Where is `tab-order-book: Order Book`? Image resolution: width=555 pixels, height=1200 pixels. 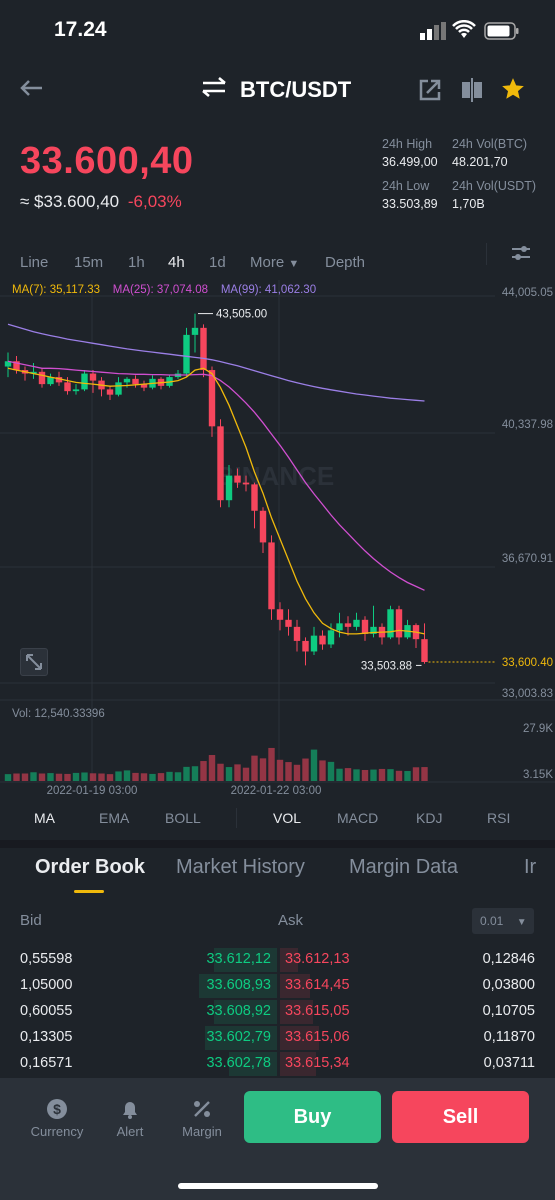
tab-order-book: Order Book is located at coordinates (90, 867).